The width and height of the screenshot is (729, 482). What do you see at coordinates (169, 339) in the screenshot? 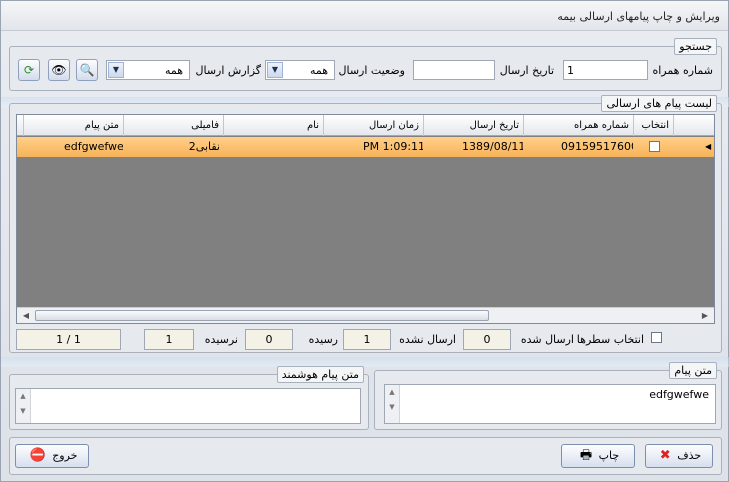
I see `not-received-count: 1` at bounding box center [169, 339].